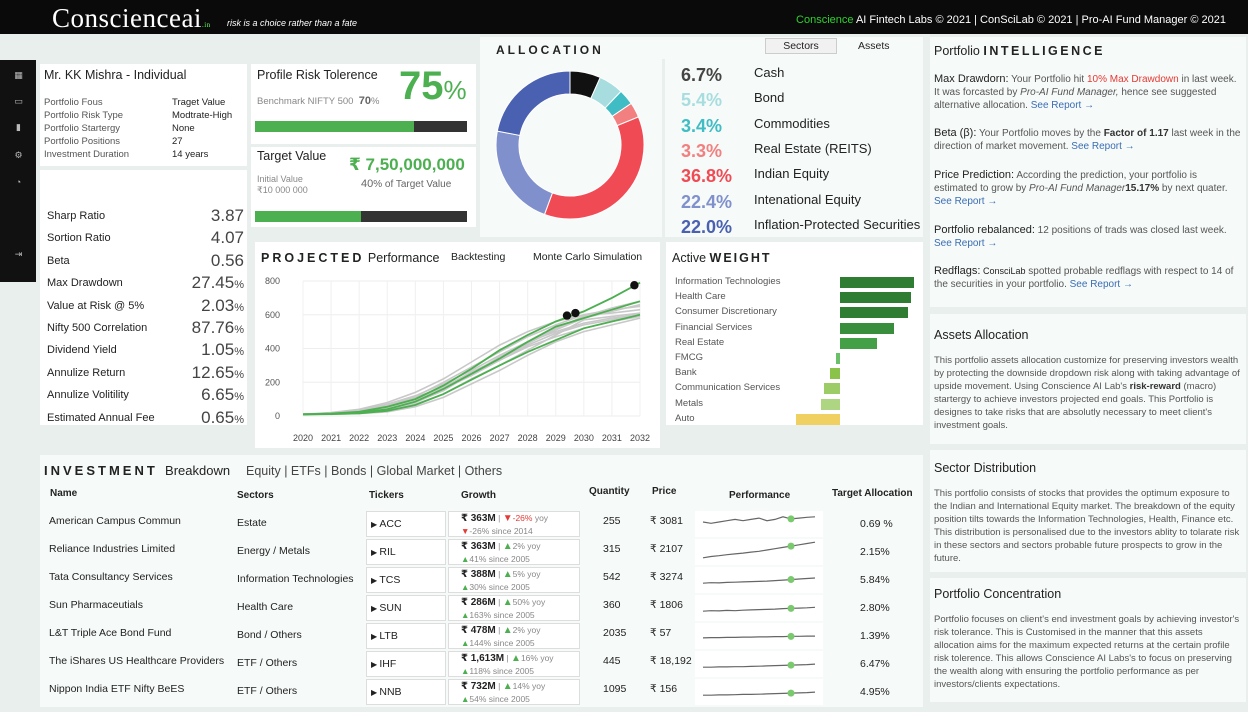 This screenshot has width=1248, height=712. I want to click on backtesting-tab: Backtesting, so click(478, 257).